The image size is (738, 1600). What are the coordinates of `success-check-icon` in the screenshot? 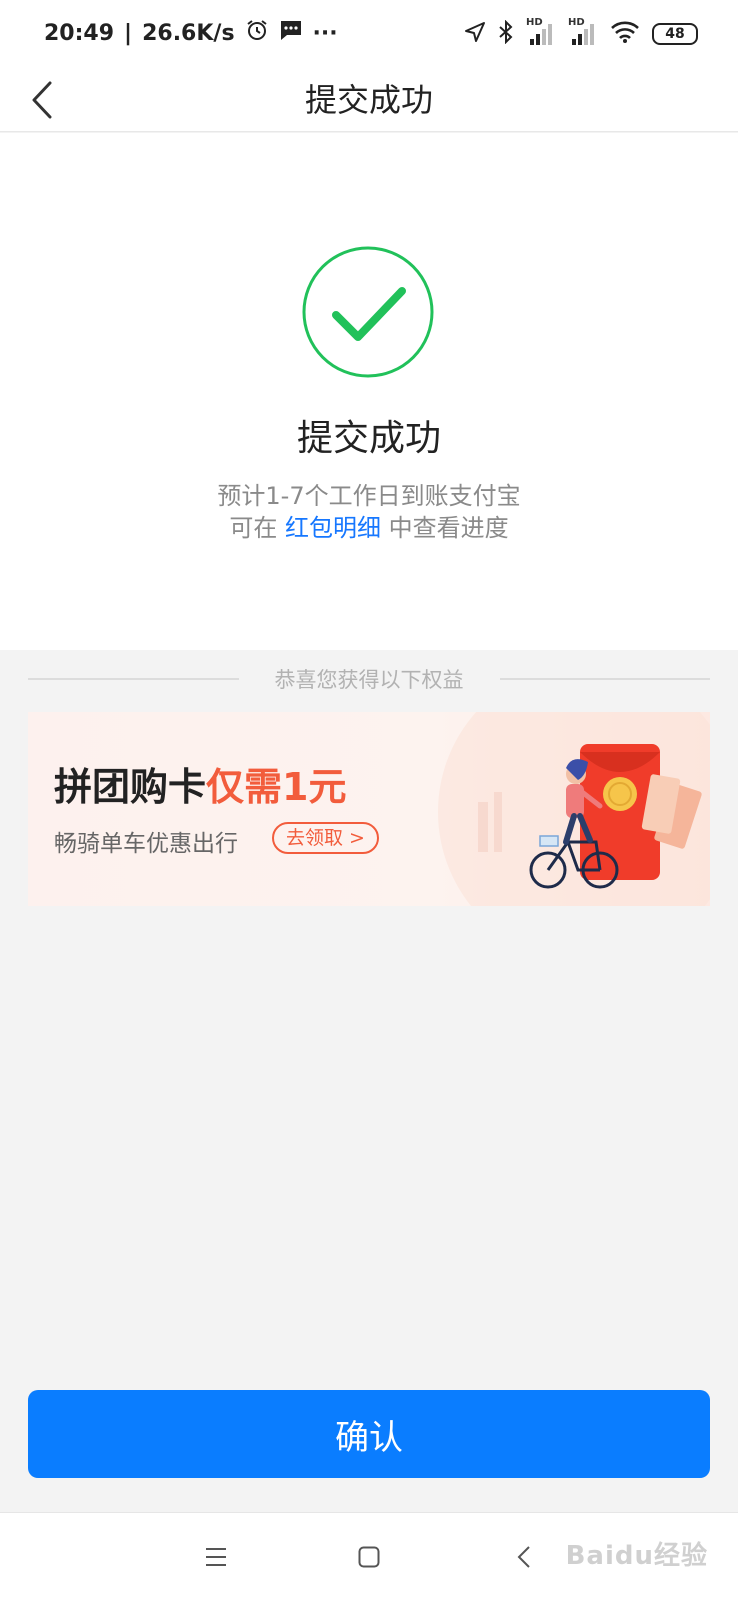 It's located at (368, 312).